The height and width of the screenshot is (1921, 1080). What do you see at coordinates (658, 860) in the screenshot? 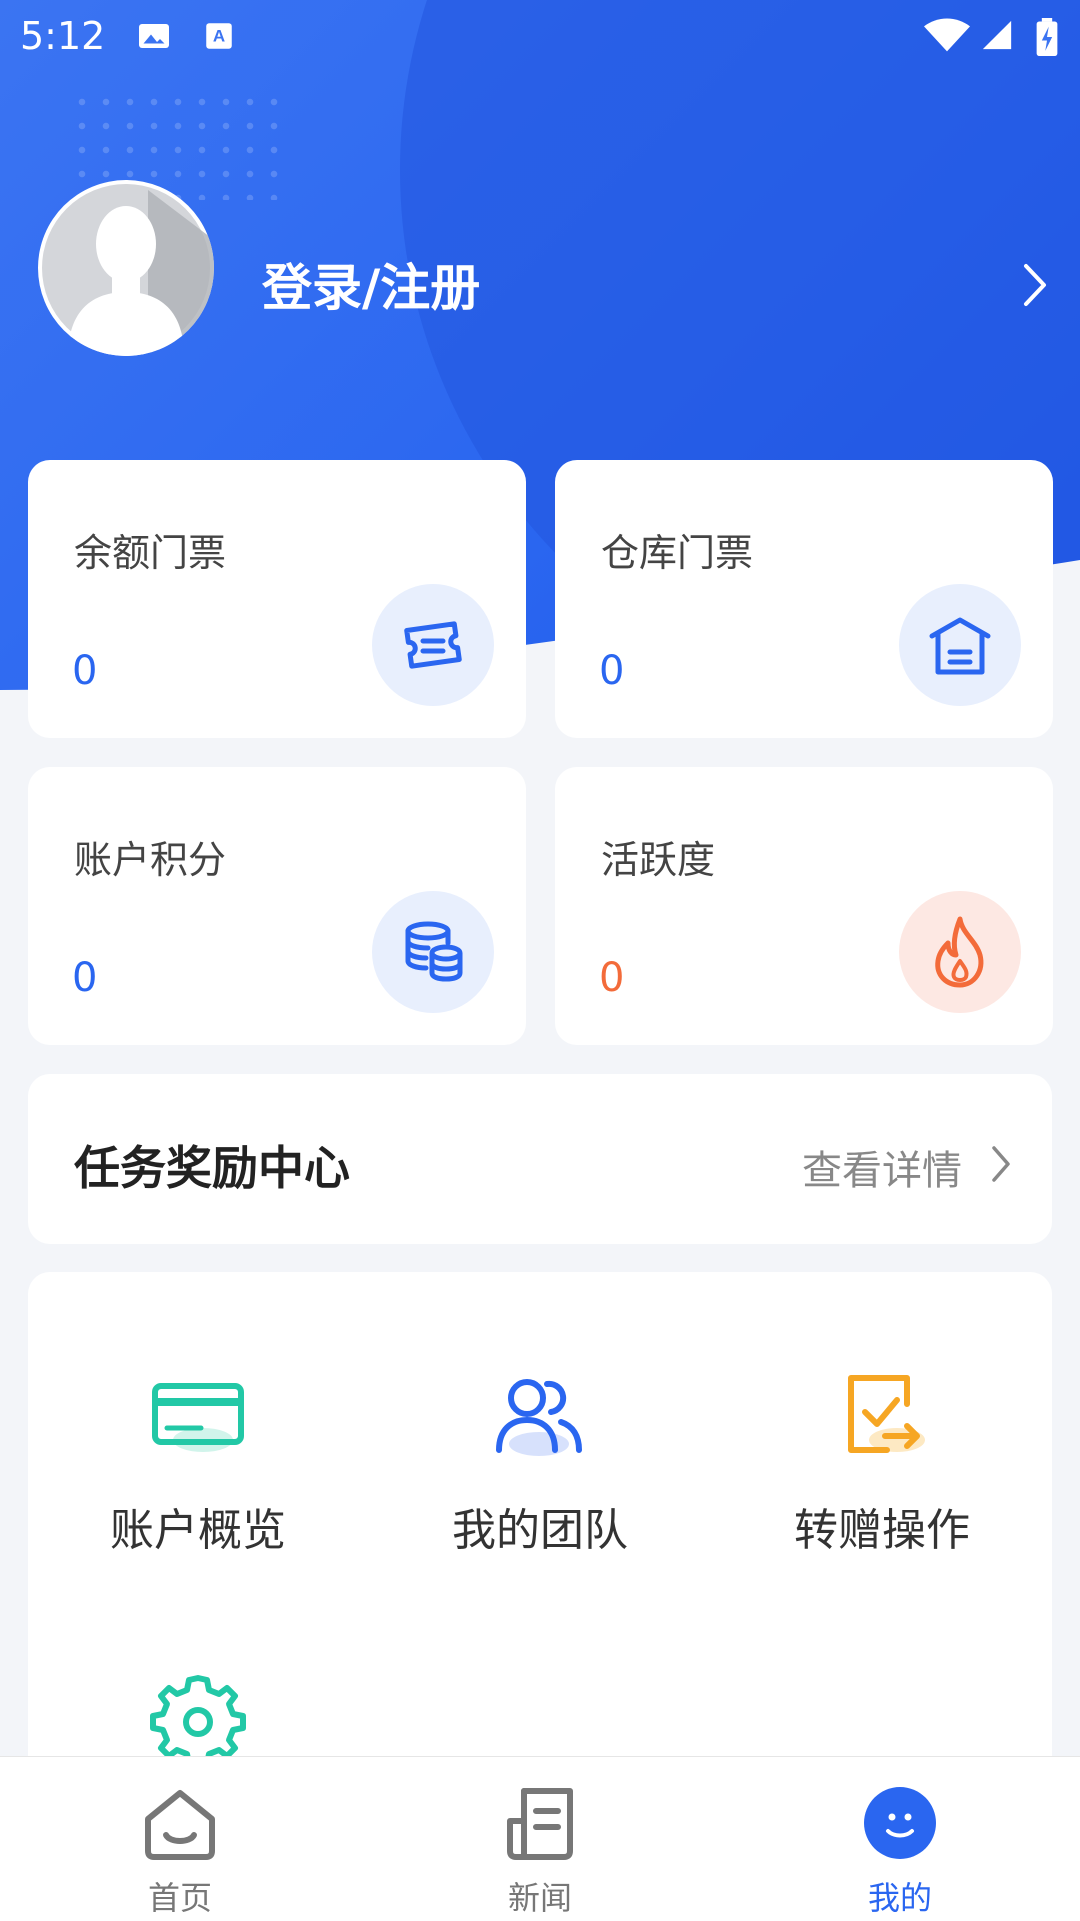
I see `stat-label: 活跃度` at bounding box center [658, 860].